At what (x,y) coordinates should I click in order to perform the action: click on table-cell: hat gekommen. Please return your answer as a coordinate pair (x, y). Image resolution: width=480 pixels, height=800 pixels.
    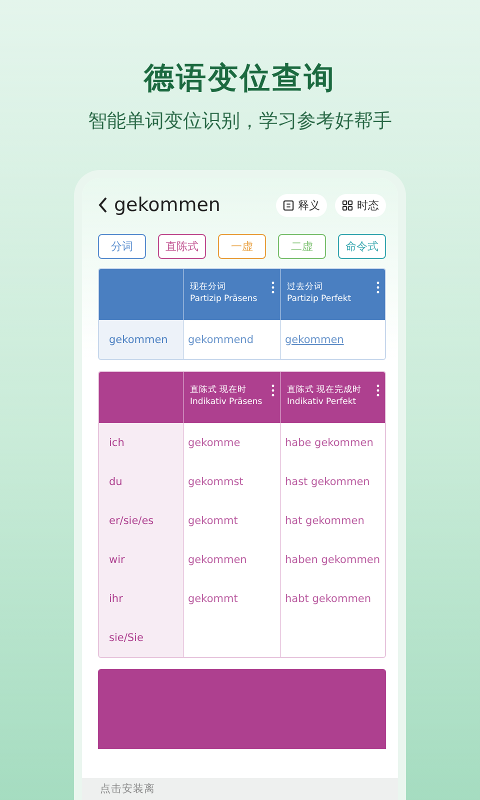
    Looking at the image, I should click on (324, 520).